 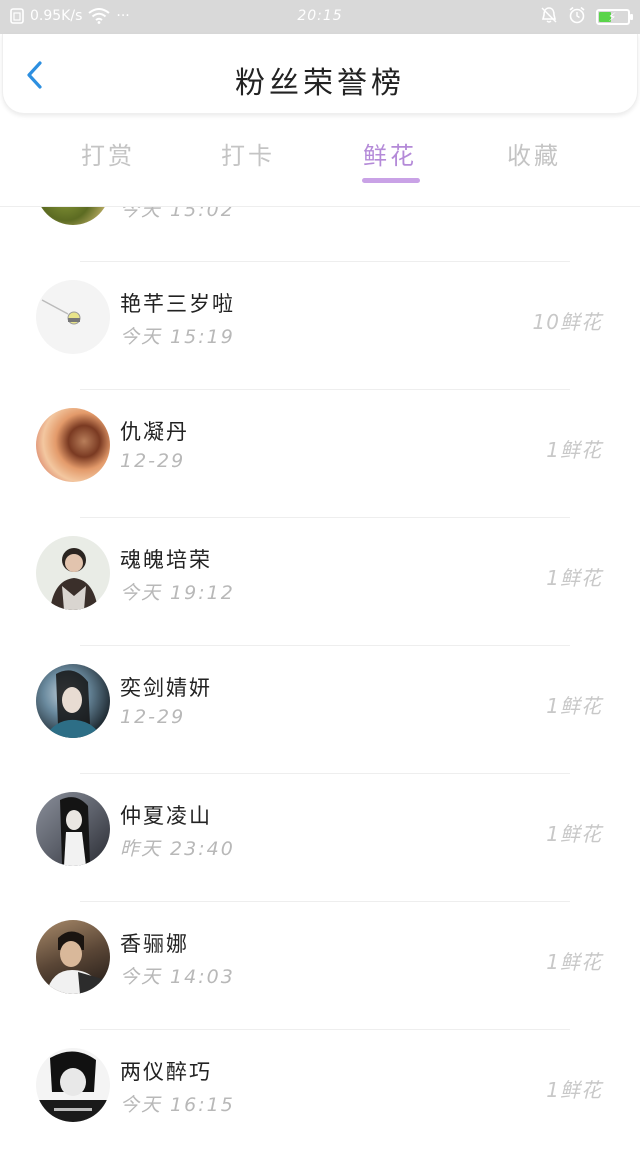 I want to click on list-item-partial-visible: 今天 15:02, so click(x=320, y=217).